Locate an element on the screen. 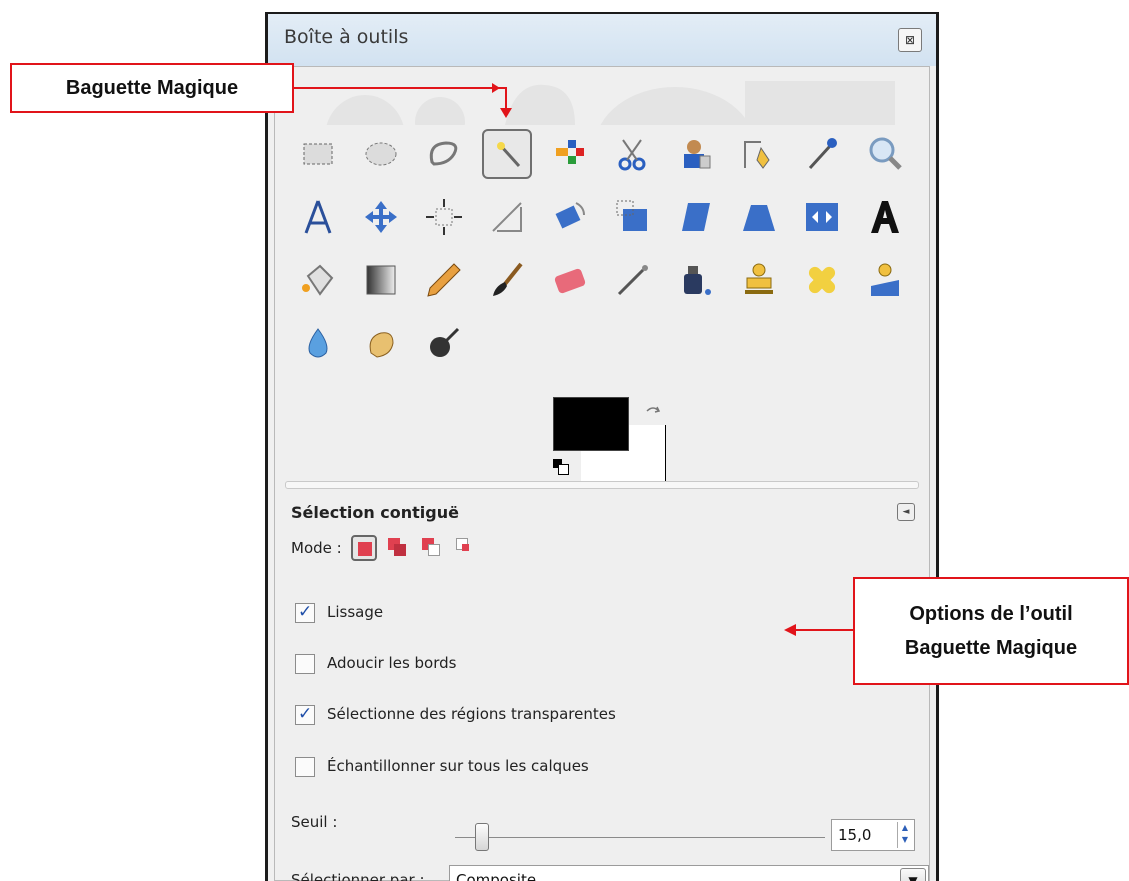  select-by-value: Composite is located at coordinates (496, 876).